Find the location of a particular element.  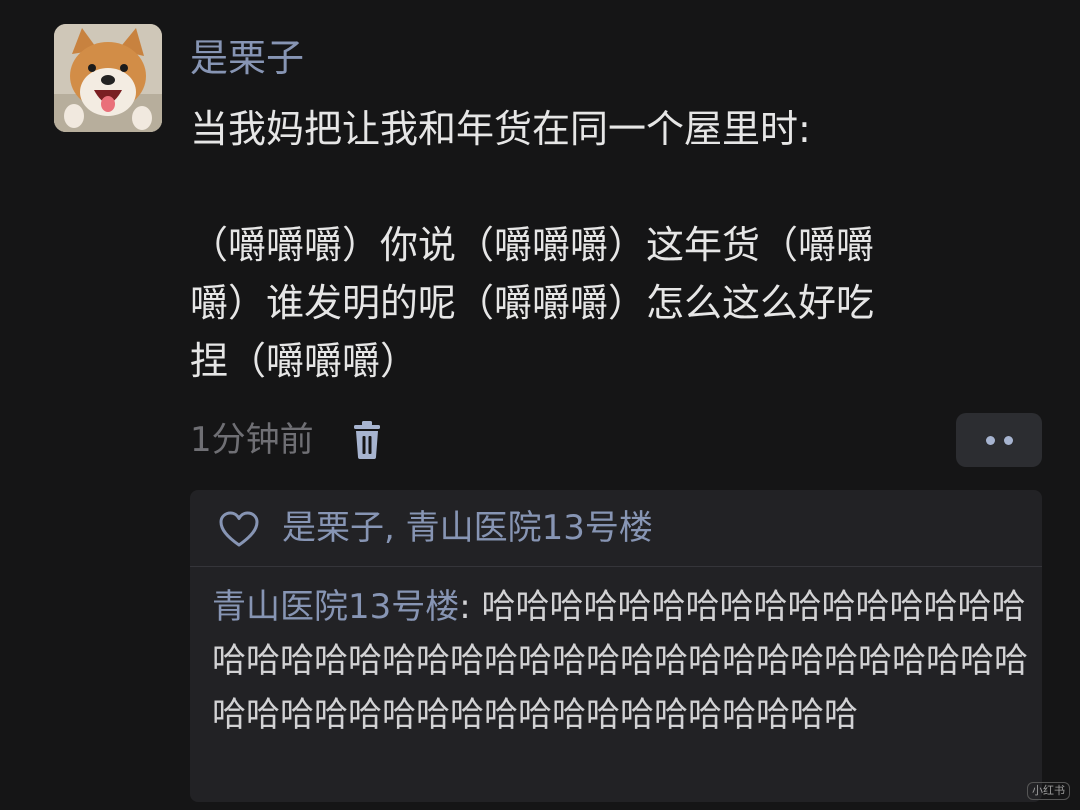

more-options-button is located at coordinates (999, 440).